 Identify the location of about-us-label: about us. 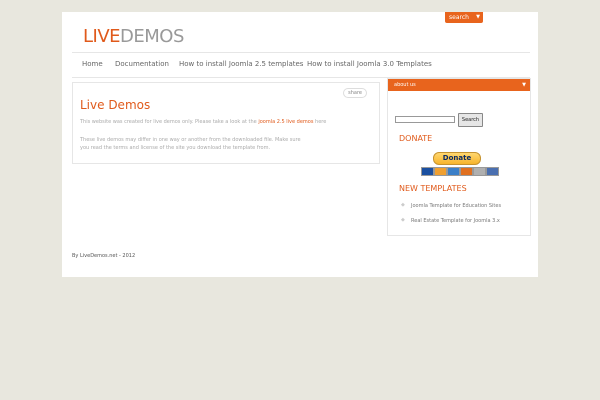
(405, 85).